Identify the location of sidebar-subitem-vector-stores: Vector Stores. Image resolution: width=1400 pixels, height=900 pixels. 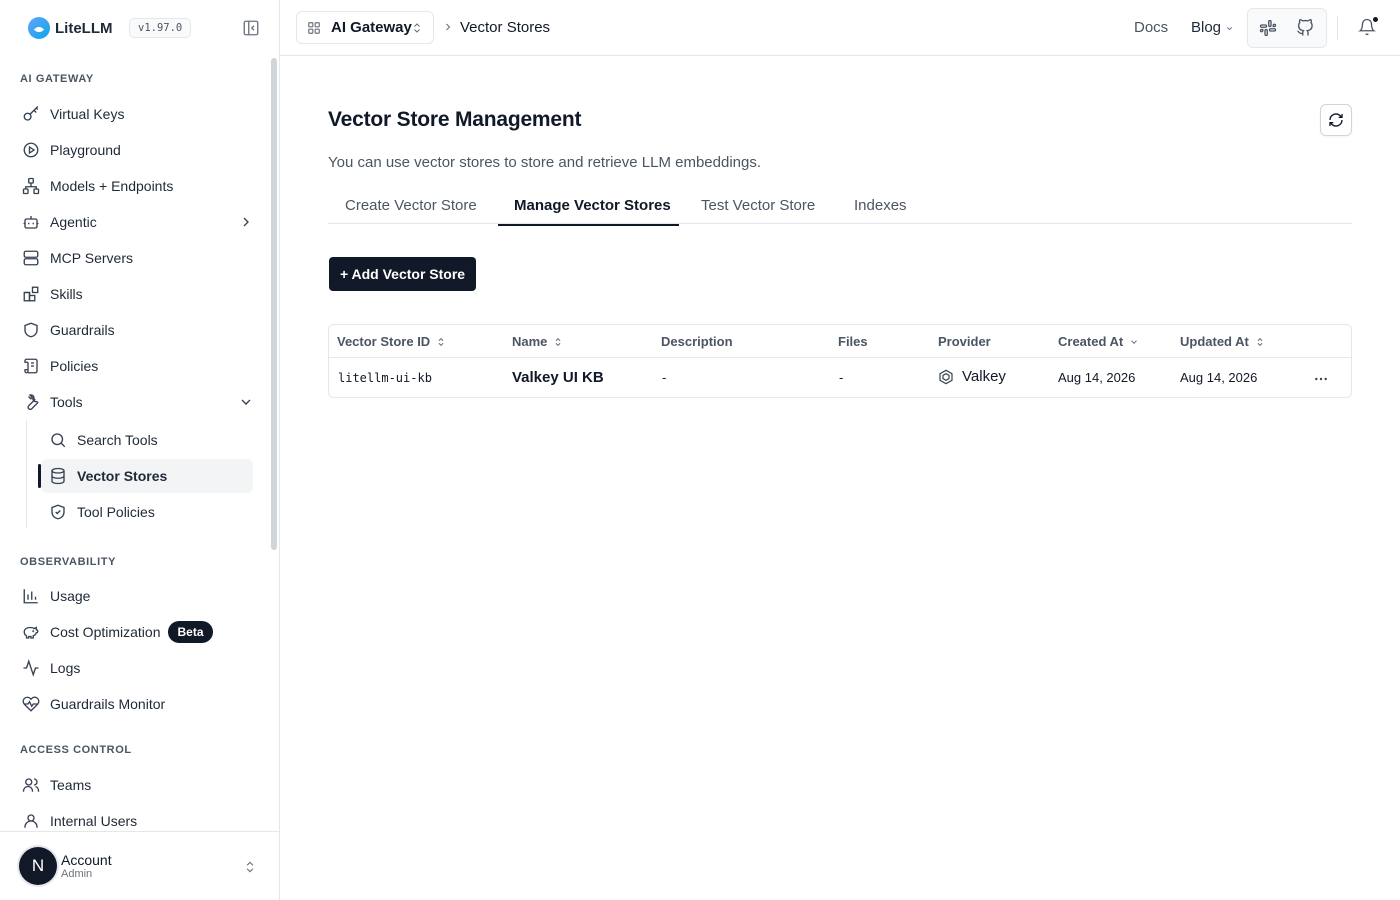
(145, 476).